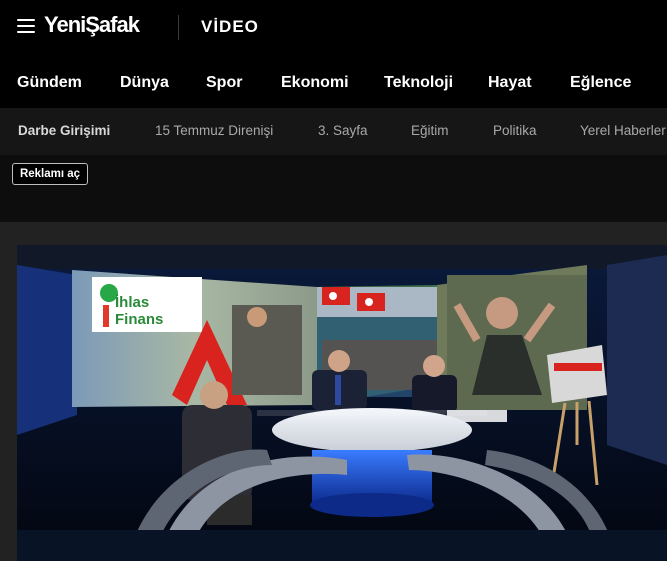 This screenshot has width=667, height=561. What do you see at coordinates (600, 83) in the screenshot?
I see `main-nav-item-eglence: Eğlence` at bounding box center [600, 83].